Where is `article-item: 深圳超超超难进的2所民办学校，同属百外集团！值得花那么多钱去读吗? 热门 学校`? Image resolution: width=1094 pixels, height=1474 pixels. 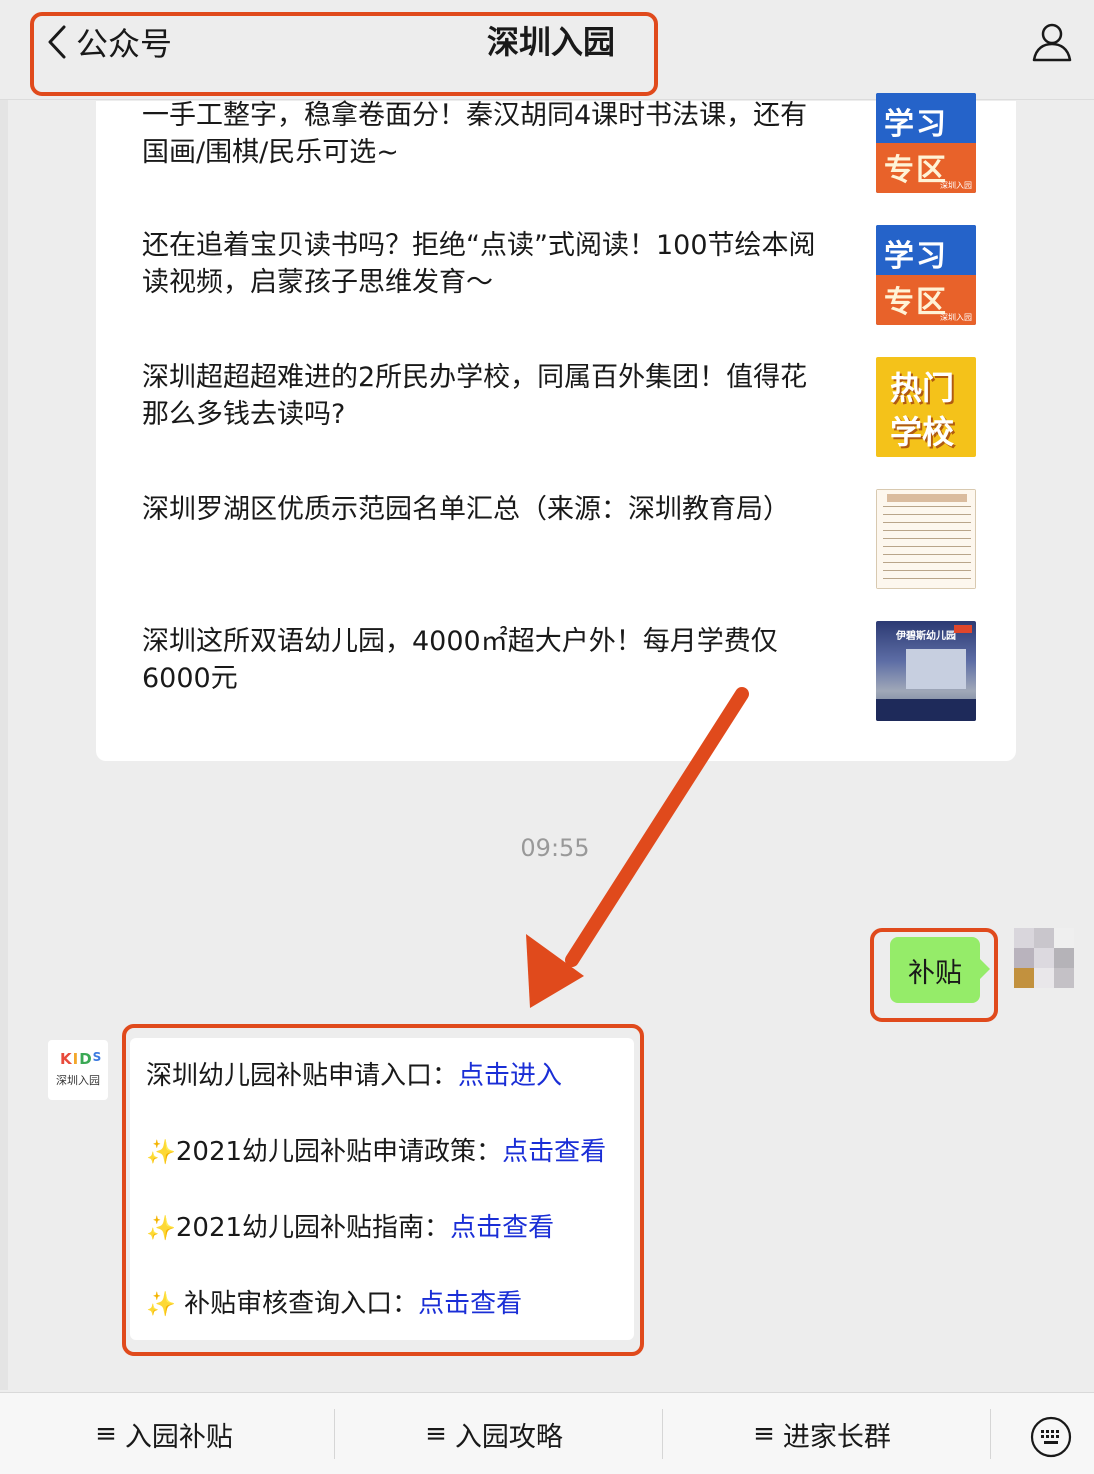 article-item: 深圳超超超难进的2所民办学校，同属百外集团！值得花那么多钱去读吗? 热门 学校 is located at coordinates (559, 407).